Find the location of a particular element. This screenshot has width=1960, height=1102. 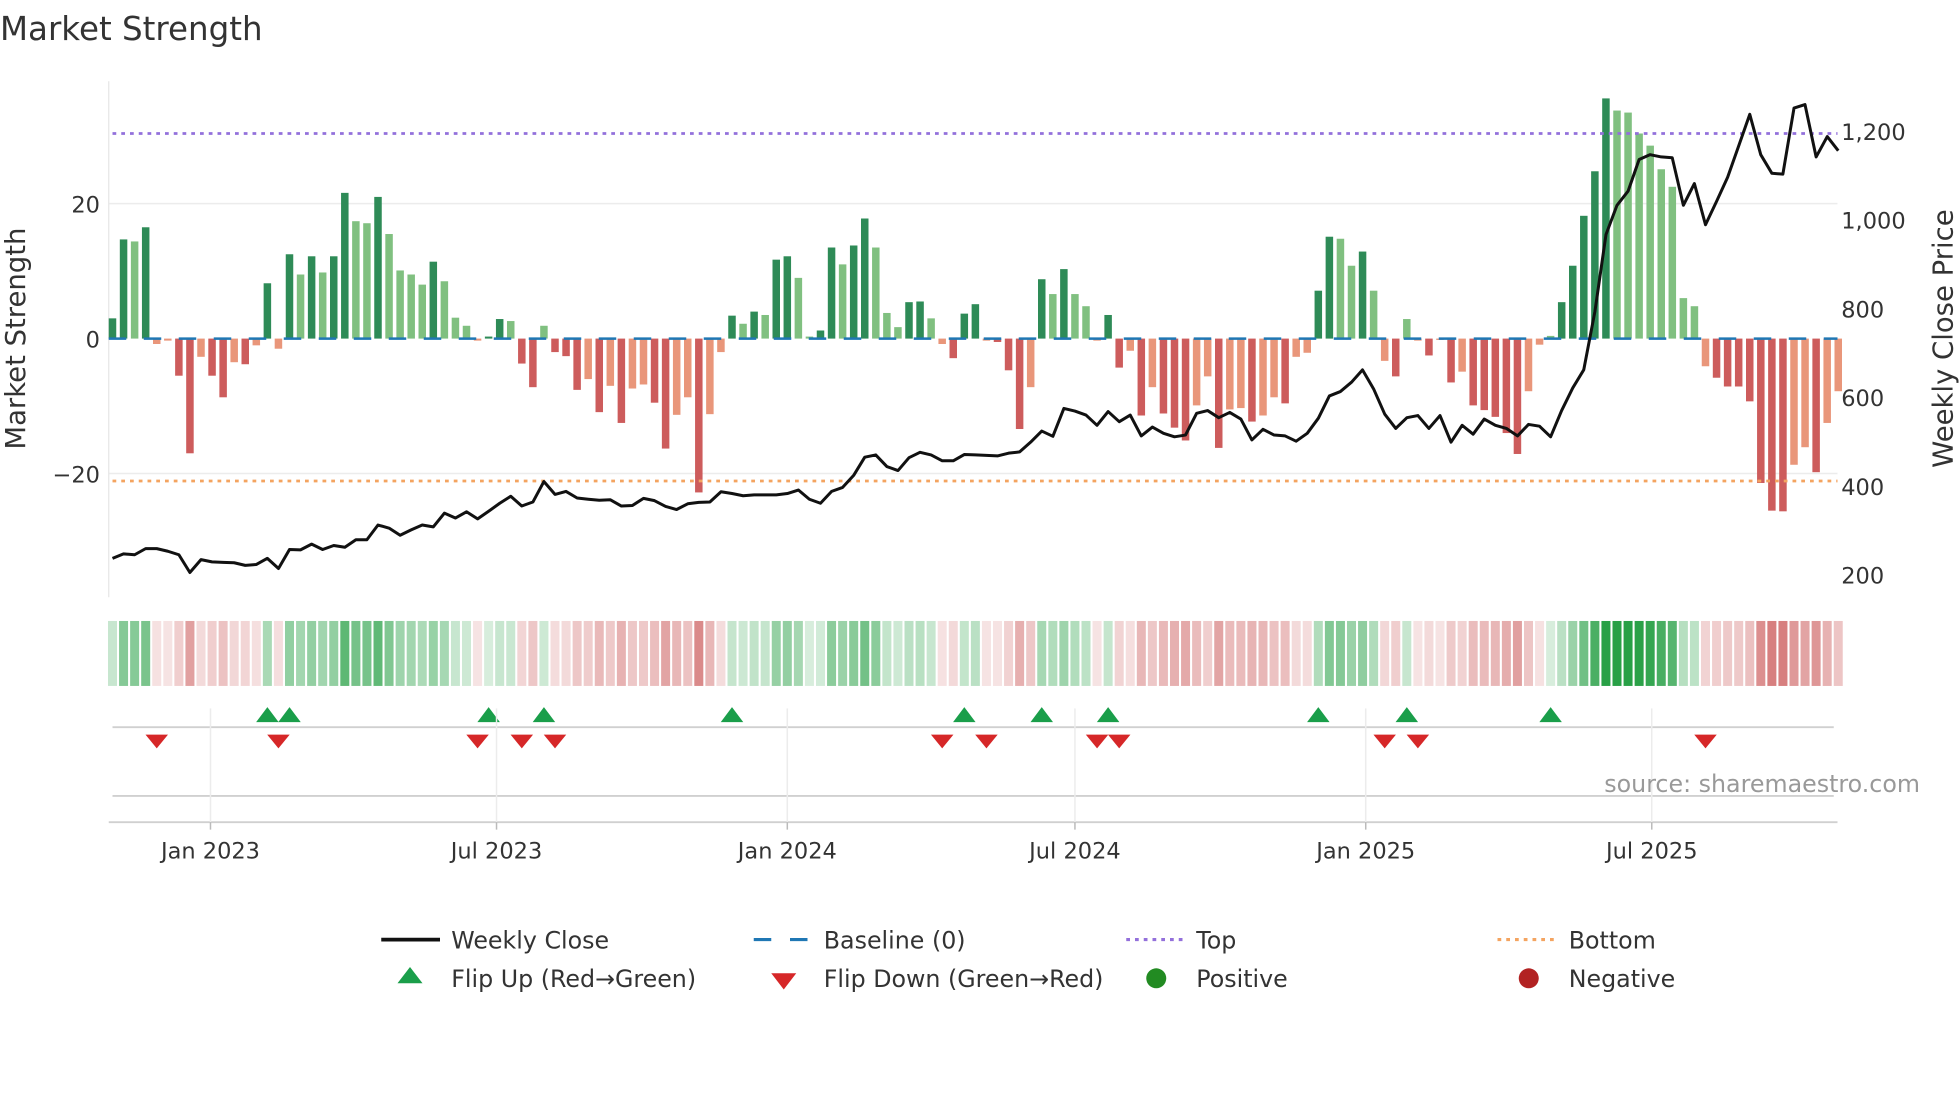

legend-item-bottom: Bottom is located at coordinates (1576, 940).